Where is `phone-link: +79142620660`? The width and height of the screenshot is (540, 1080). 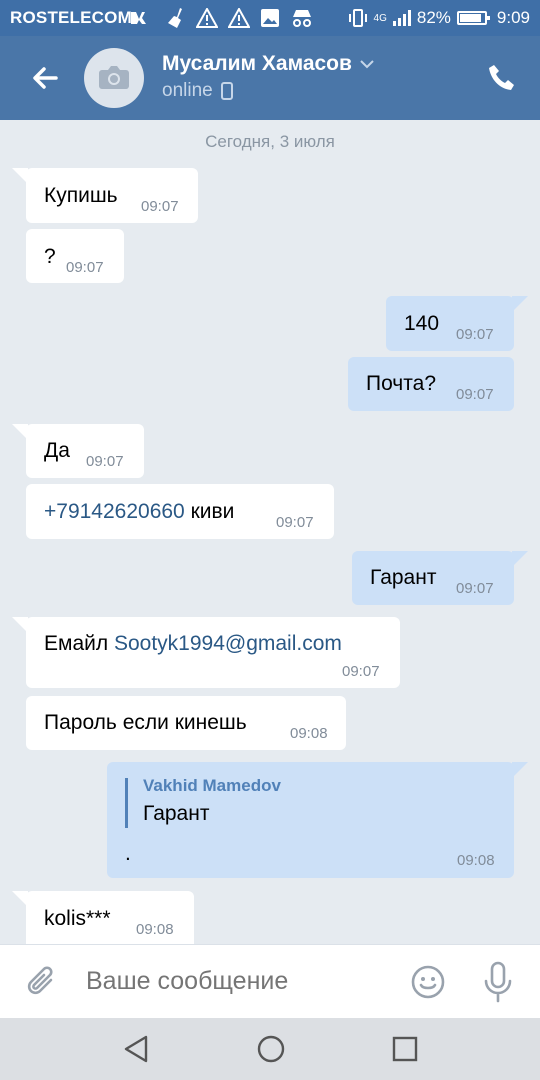 phone-link: +79142620660 is located at coordinates (114, 511).